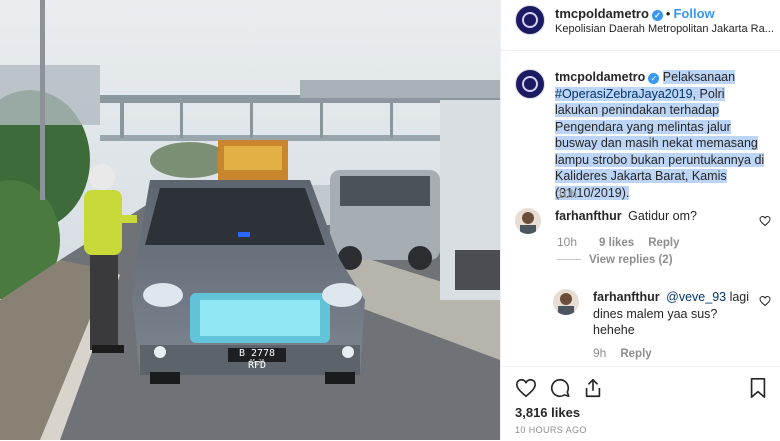 This screenshot has width=780, height=441. What do you see at coordinates (566, 302) in the screenshot?
I see `reply-avatar` at bounding box center [566, 302].